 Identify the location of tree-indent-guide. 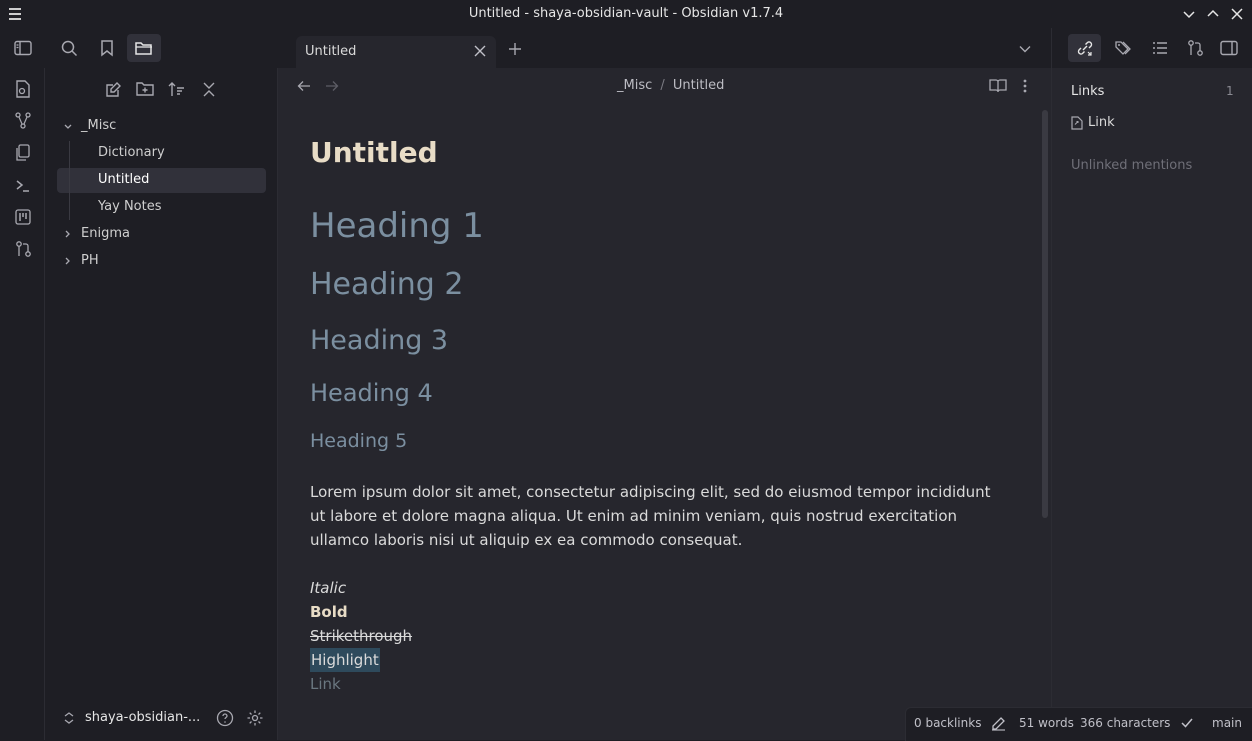
(69, 180).